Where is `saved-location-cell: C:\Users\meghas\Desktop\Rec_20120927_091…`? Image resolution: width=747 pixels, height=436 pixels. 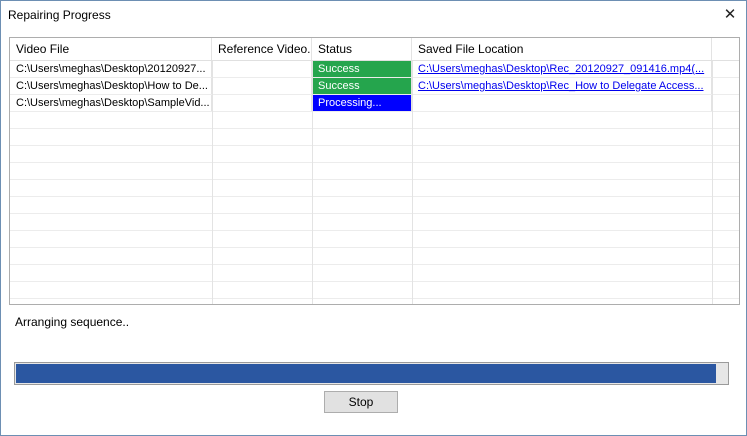 saved-location-cell: C:\Users\meghas\Desktop\Rec_20120927_091… is located at coordinates (562, 69).